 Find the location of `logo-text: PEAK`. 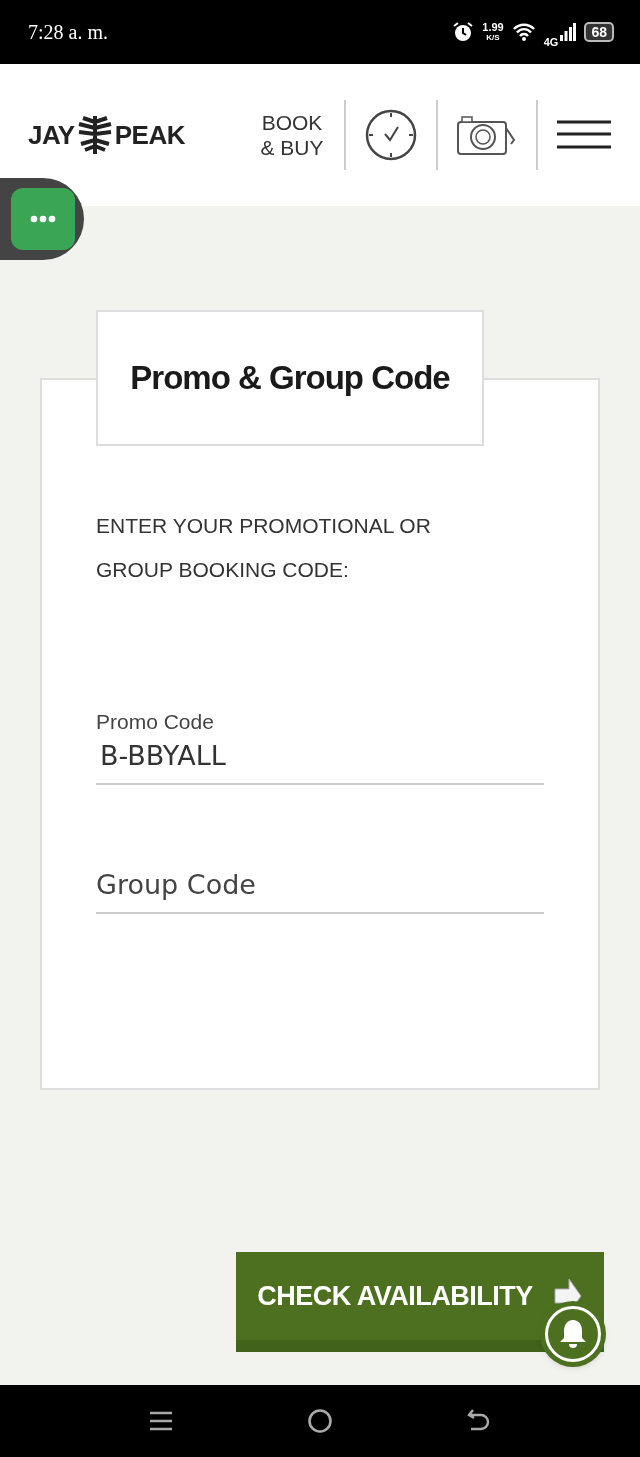

logo-text: PEAK is located at coordinates (149, 135).